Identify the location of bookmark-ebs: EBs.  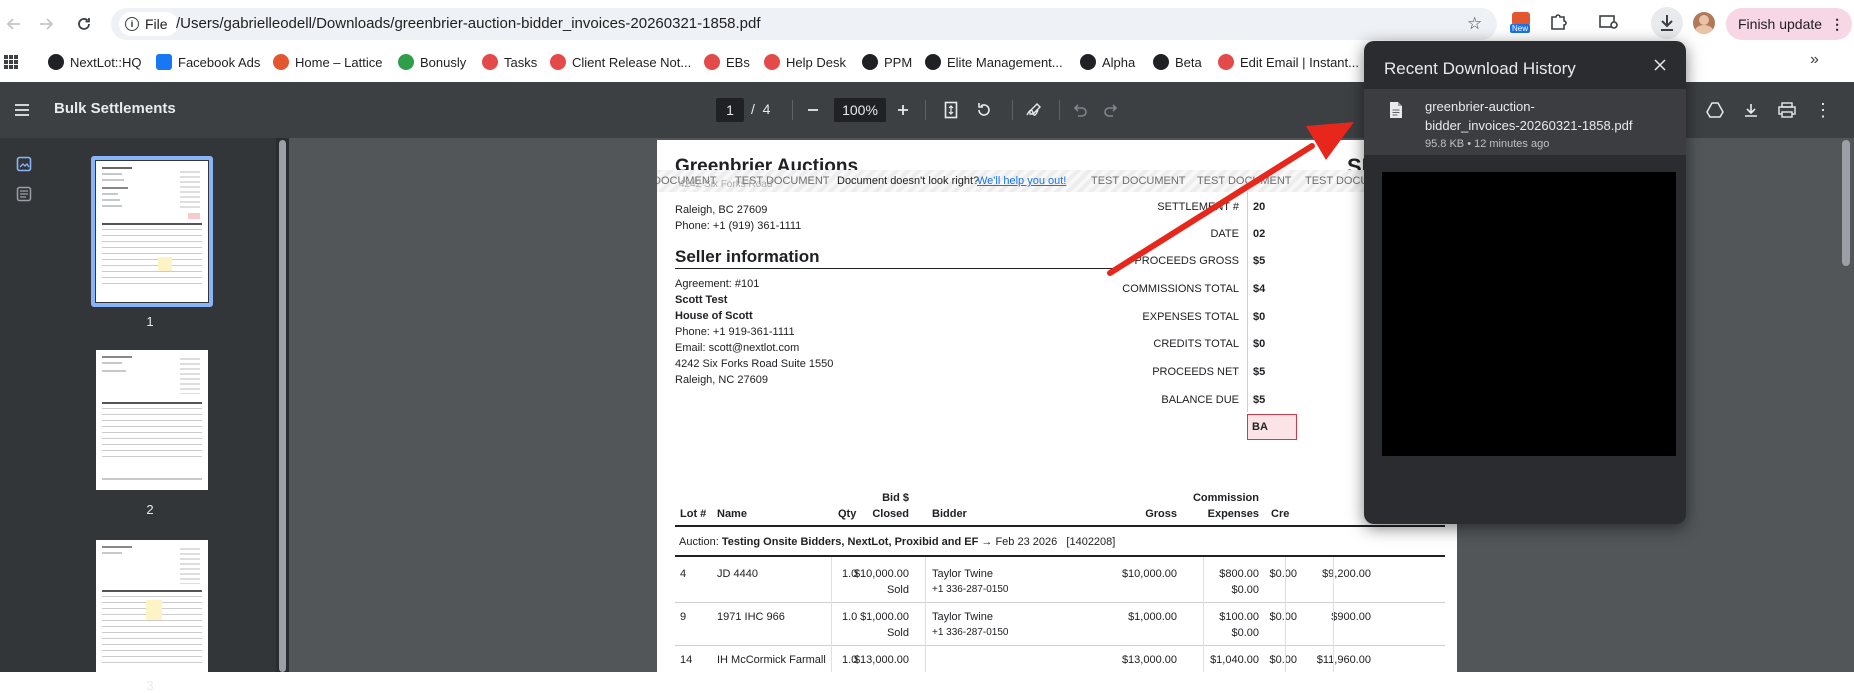
(727, 62).